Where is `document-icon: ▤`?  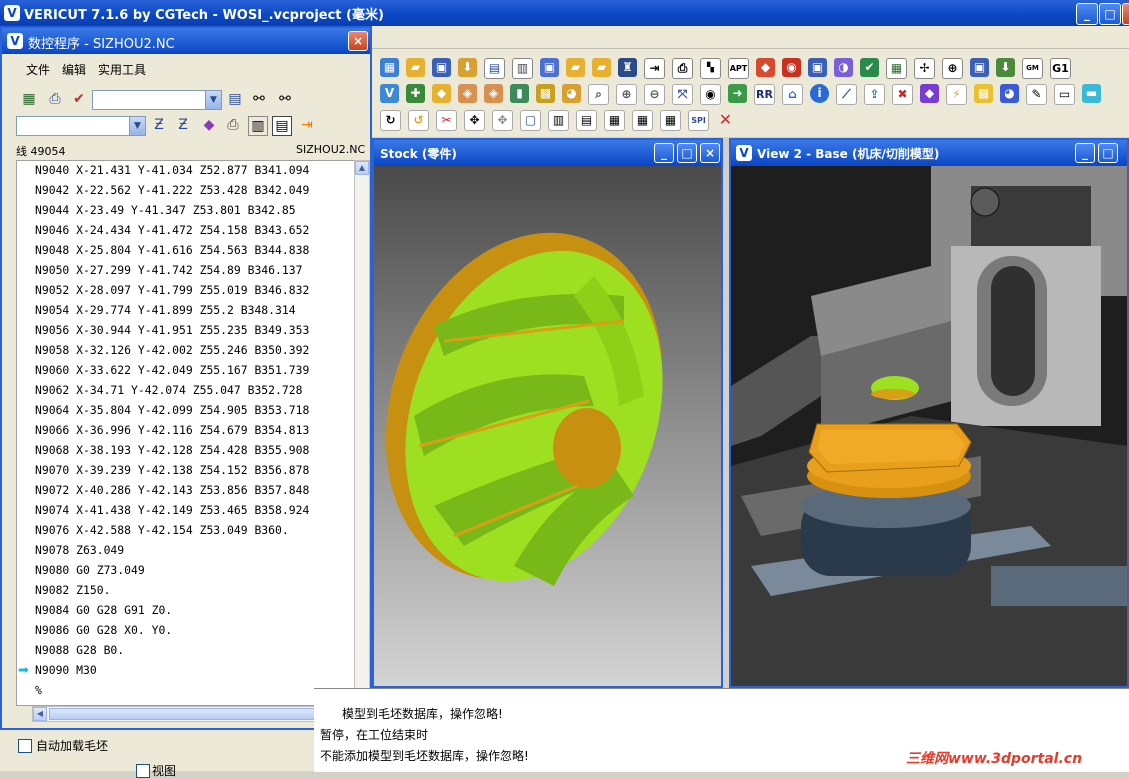 document-icon: ▤ is located at coordinates (494, 68).